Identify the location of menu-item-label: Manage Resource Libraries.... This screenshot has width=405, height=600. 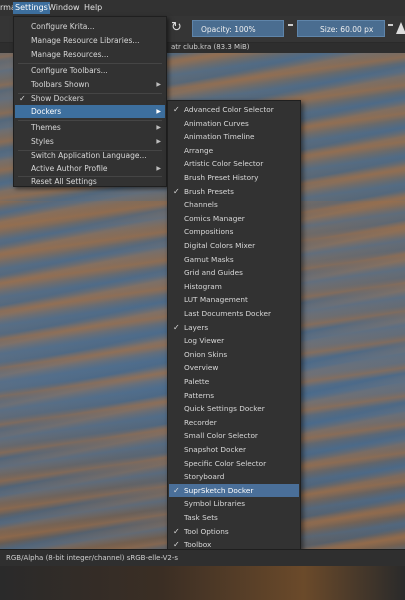
(85, 40).